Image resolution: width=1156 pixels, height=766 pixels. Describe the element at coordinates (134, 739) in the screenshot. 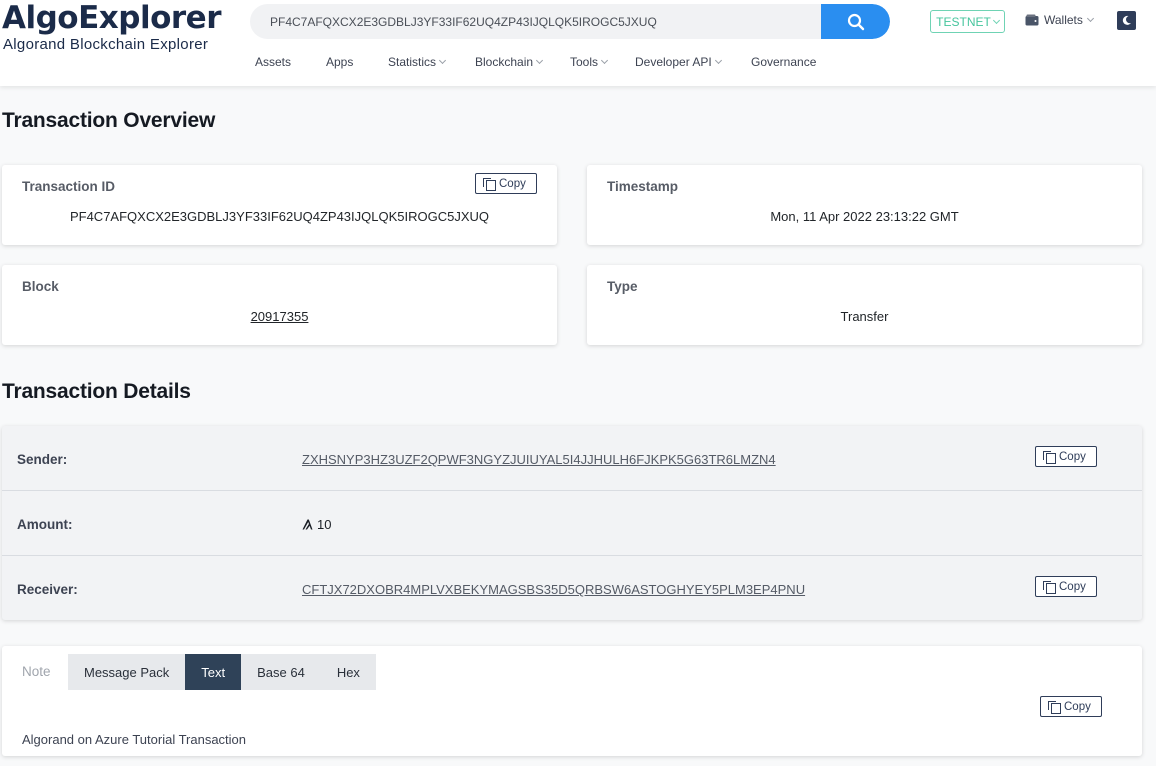

I see `note-text: Algorand on Azure Tutorial Transaction` at that location.